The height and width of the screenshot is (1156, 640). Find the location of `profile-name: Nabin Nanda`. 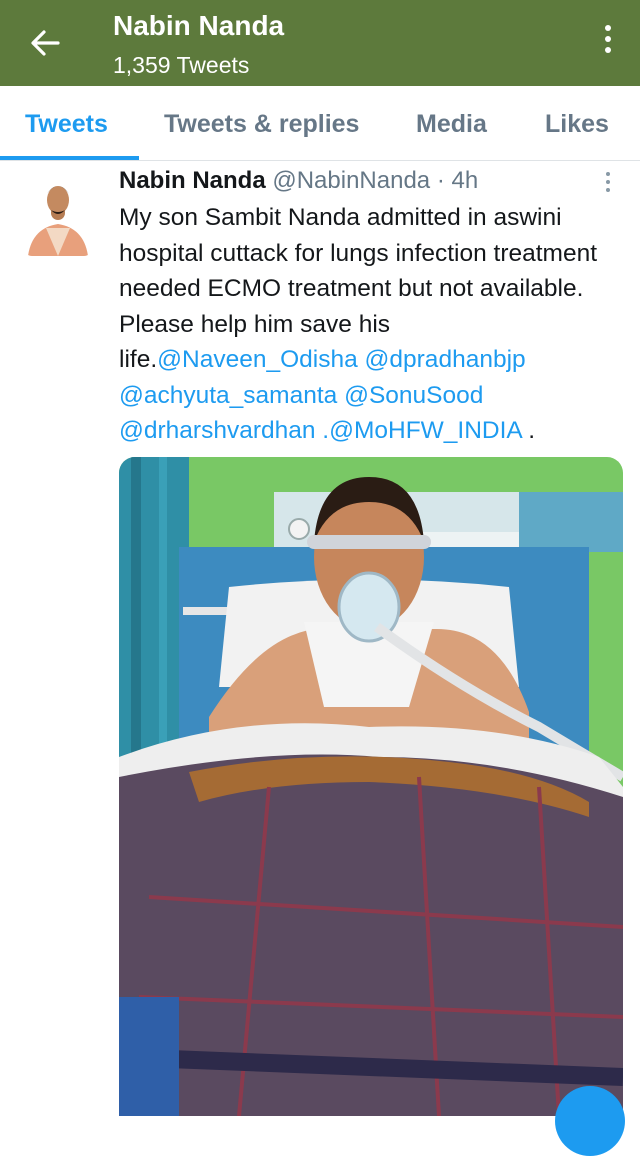

profile-name: Nabin Nanda is located at coordinates (199, 25).